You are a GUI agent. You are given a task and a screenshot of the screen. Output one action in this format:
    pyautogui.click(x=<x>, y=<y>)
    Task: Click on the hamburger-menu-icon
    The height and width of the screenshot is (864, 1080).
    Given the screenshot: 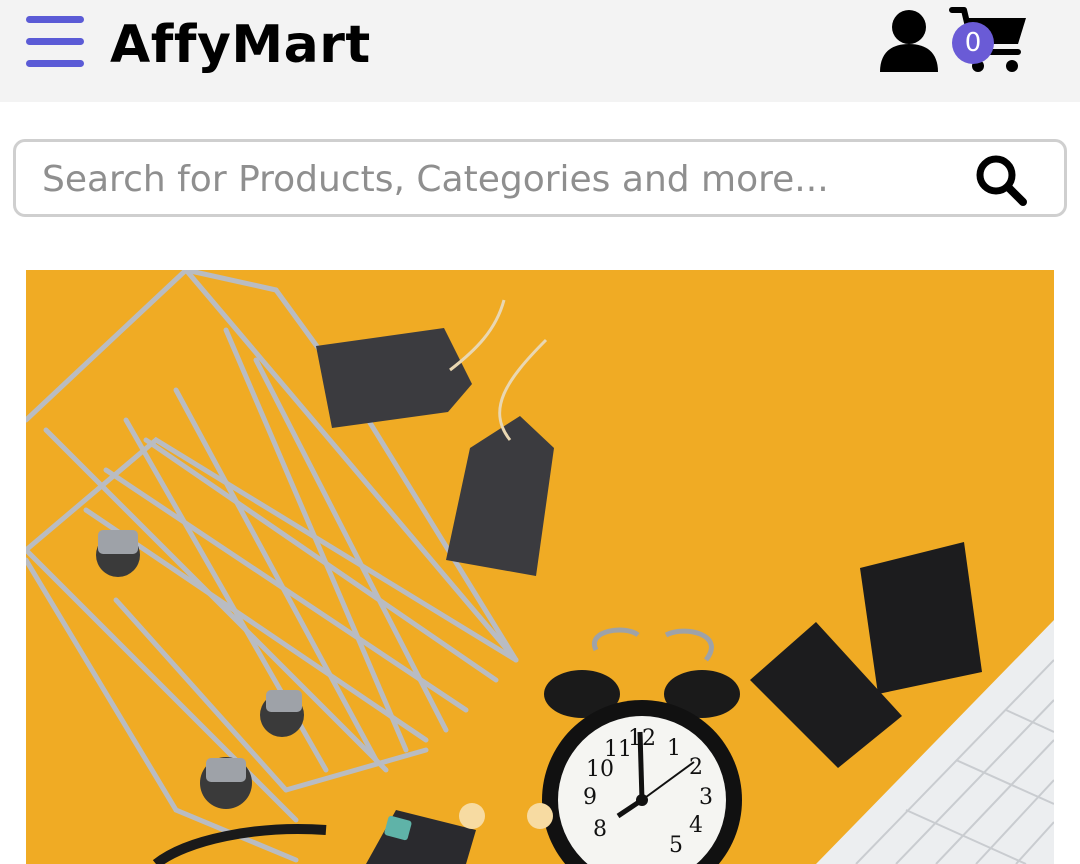 What is the action you would take?
    pyautogui.click(x=55, y=42)
    